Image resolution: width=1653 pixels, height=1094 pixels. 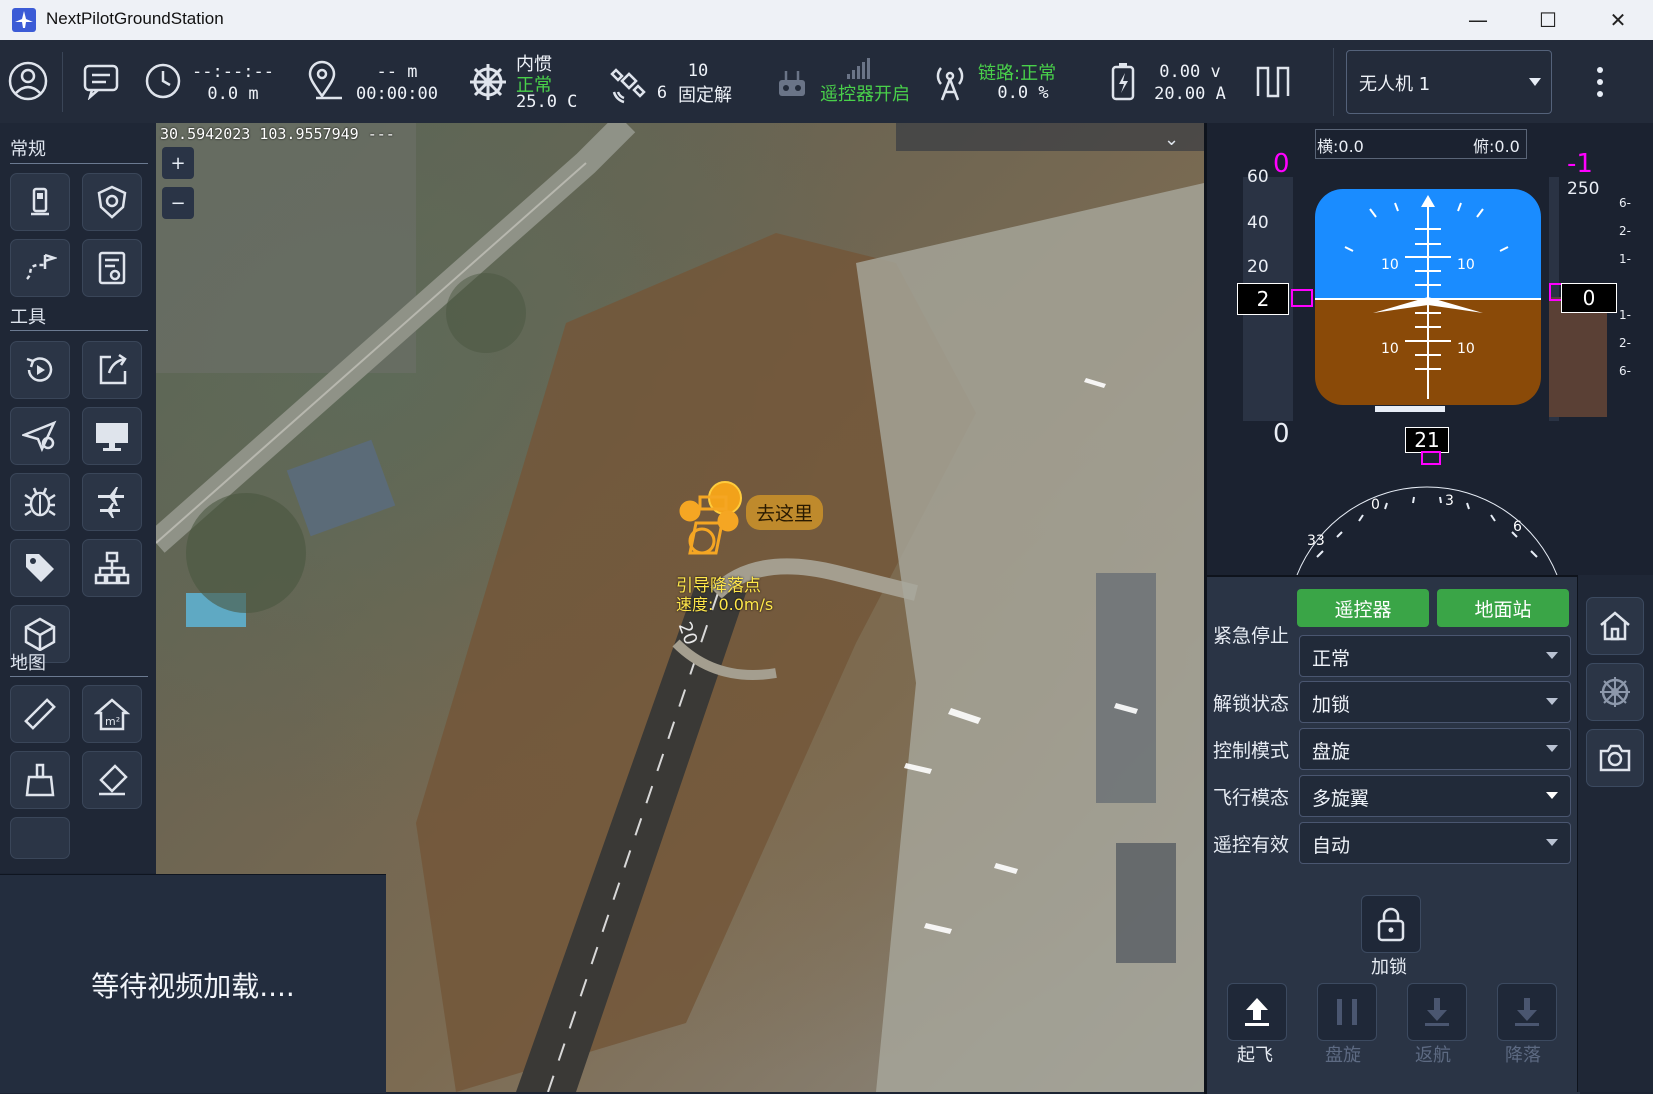 What do you see at coordinates (1583, 189) in the screenshot?
I see `altitude-top-value: 250` at bounding box center [1583, 189].